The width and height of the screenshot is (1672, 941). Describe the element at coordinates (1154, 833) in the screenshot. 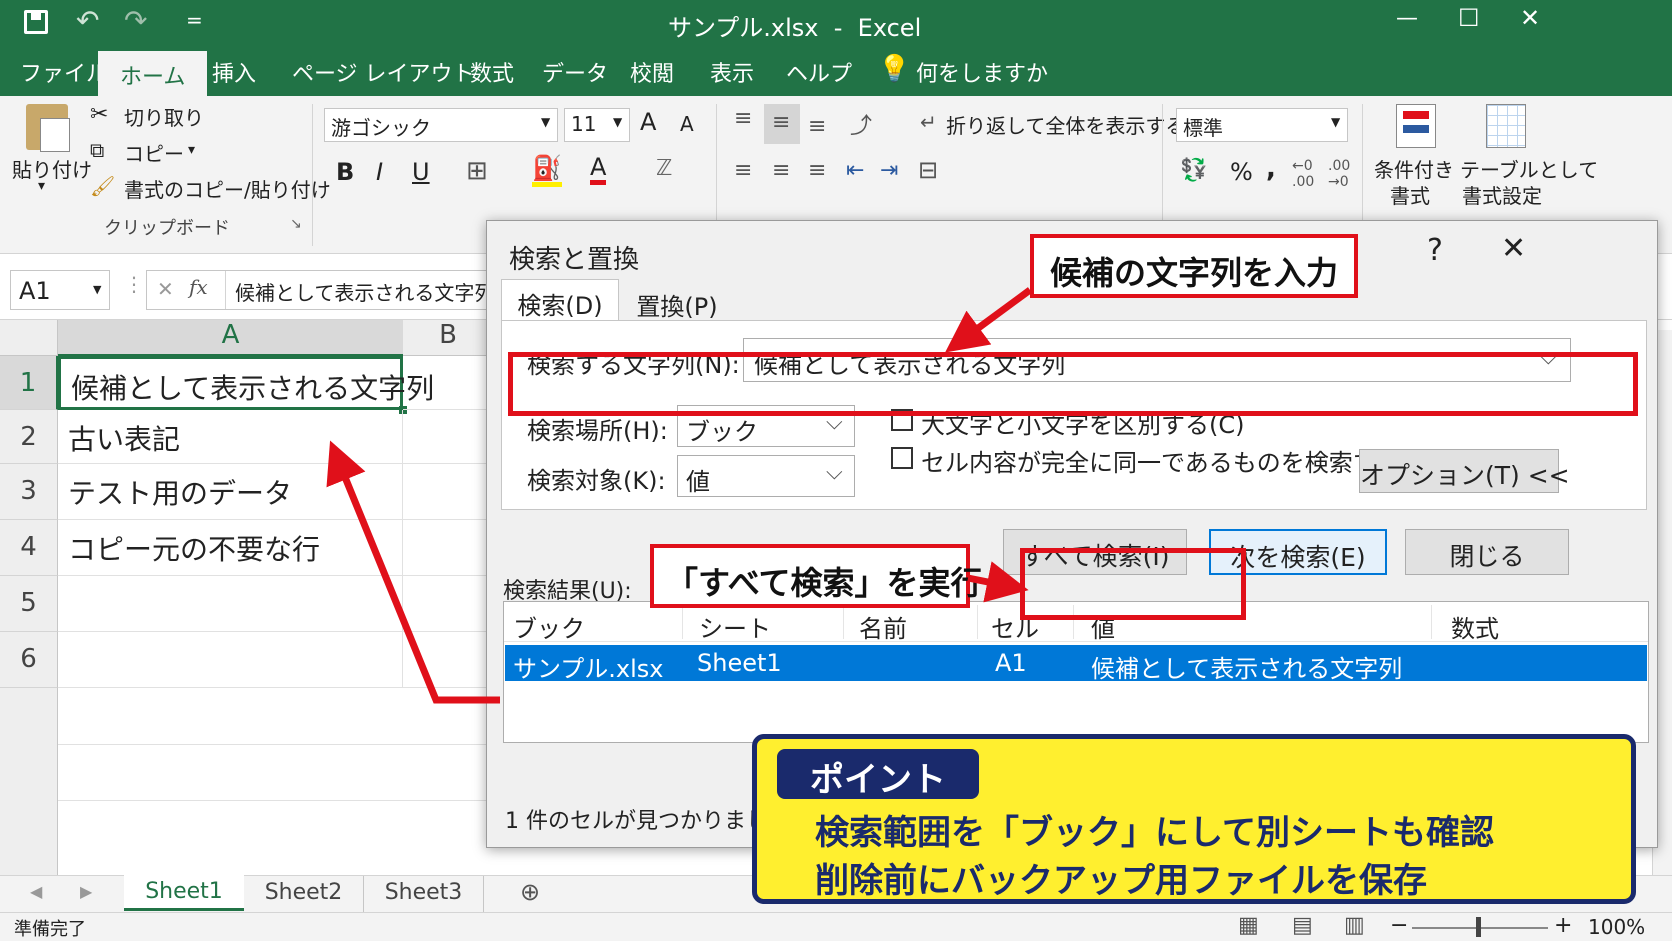

I see `point-line-1: 検索範囲を「ブック」にして別シートも確認` at that location.